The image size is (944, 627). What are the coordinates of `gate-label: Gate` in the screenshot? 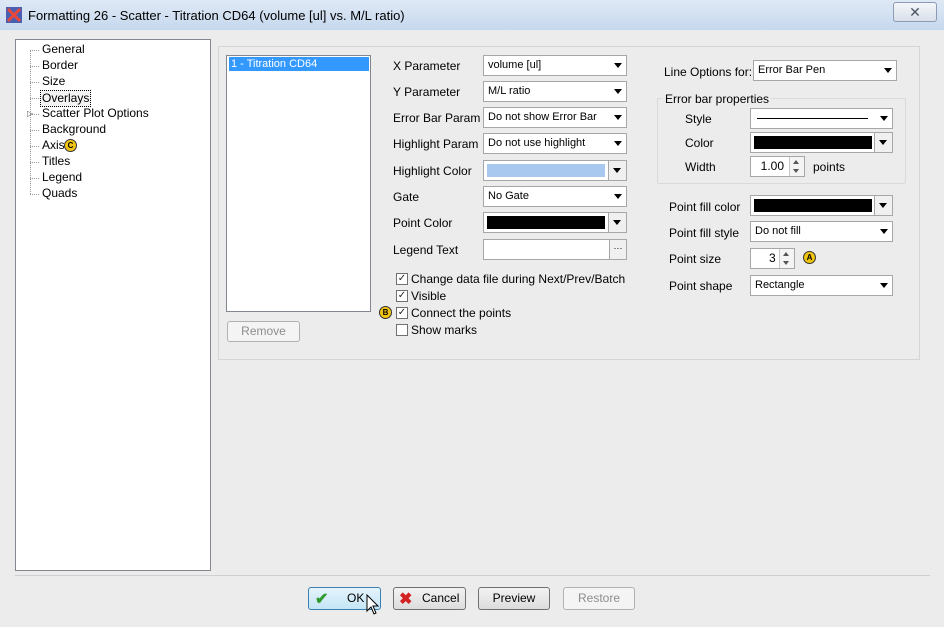 It's located at (406, 197).